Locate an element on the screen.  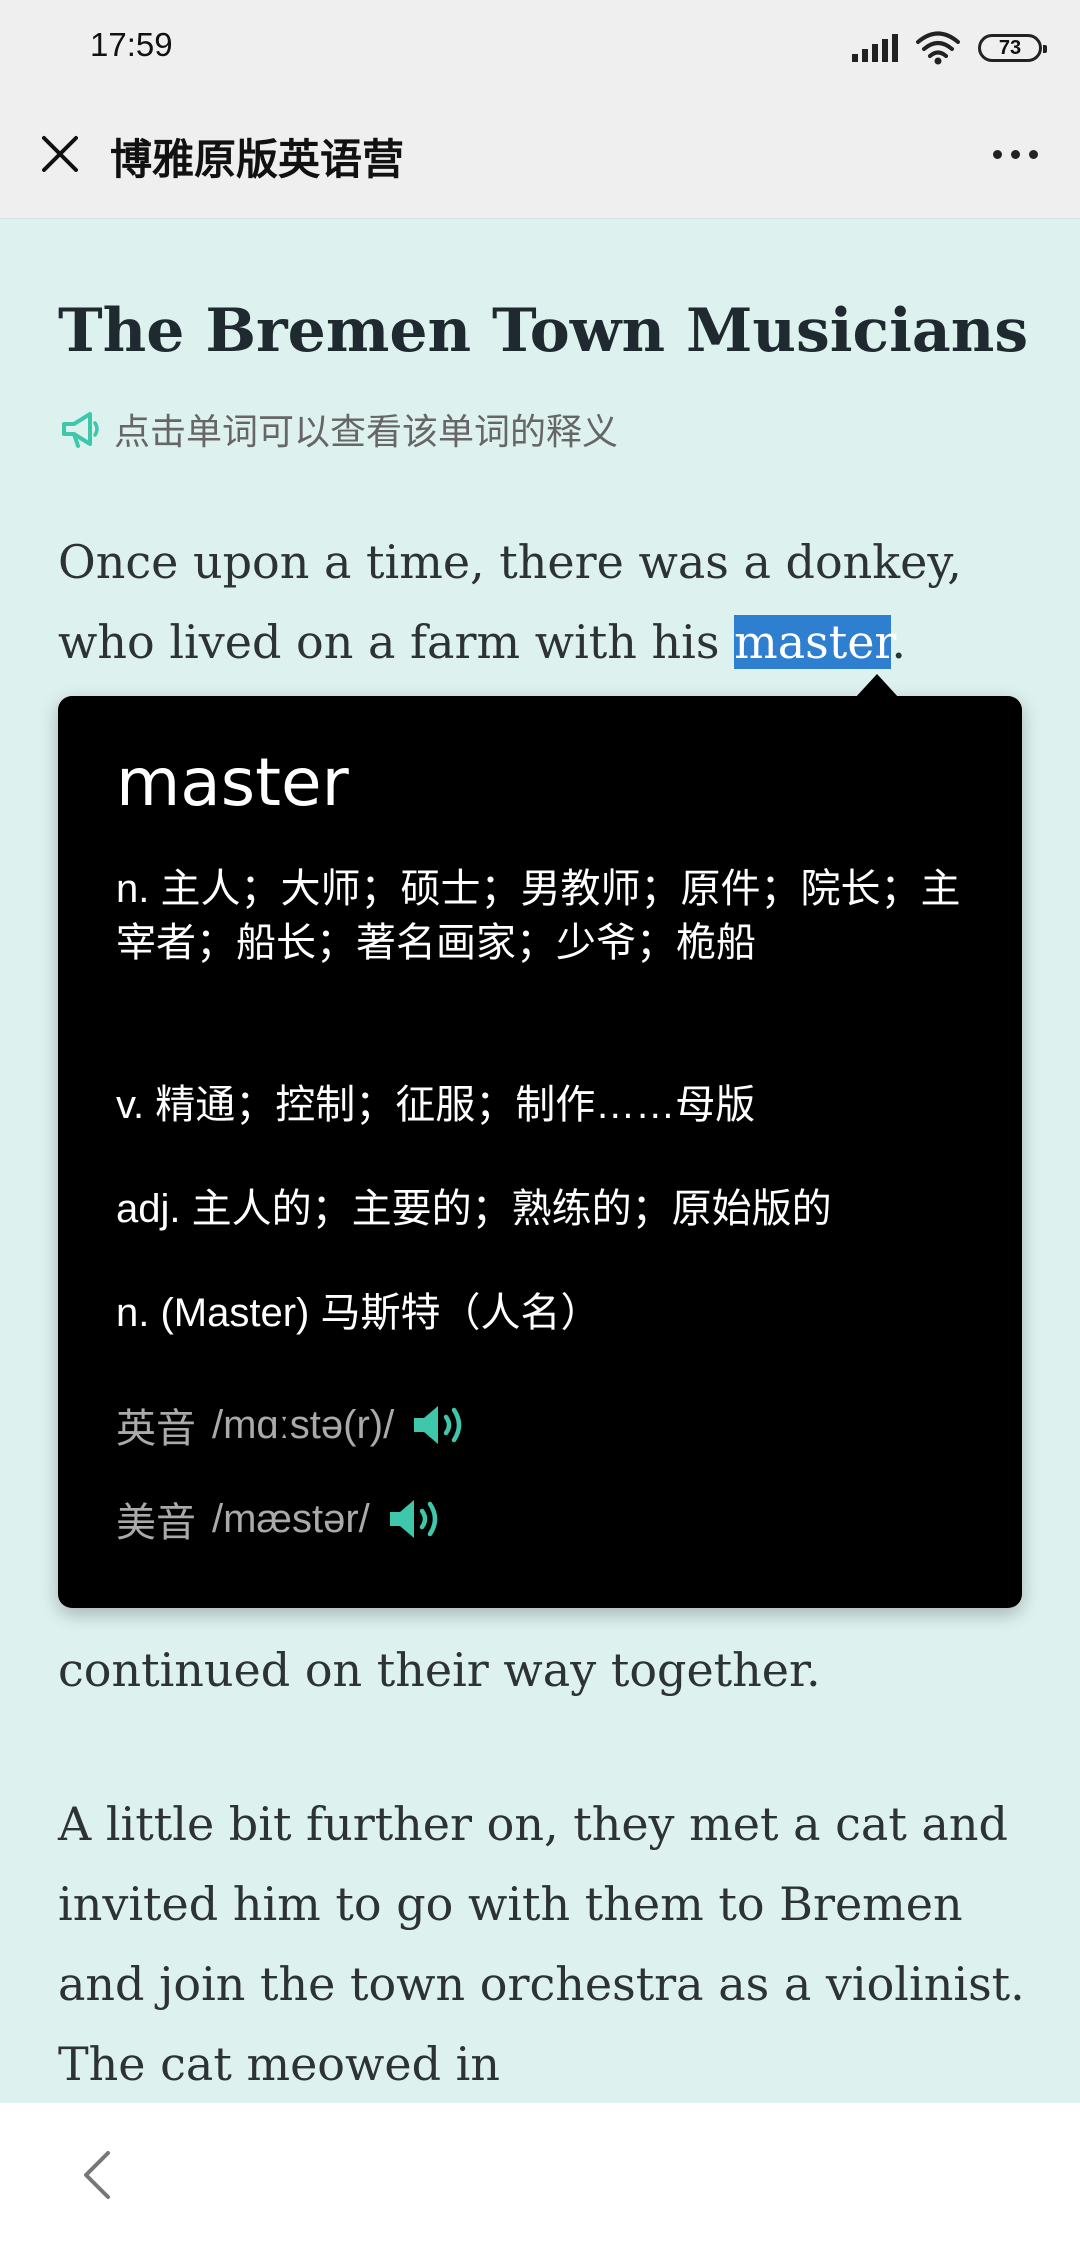
uk-label: 英音 is located at coordinates (156, 1429).